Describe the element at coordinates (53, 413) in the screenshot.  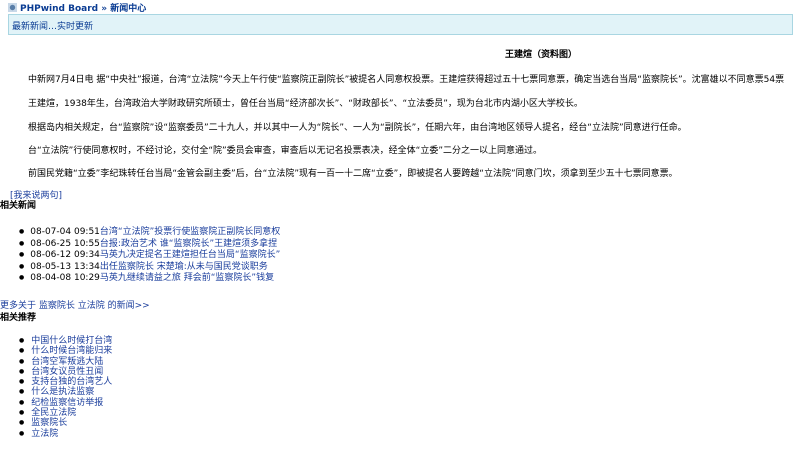
I see `recommend-link: 全民立法院` at that location.